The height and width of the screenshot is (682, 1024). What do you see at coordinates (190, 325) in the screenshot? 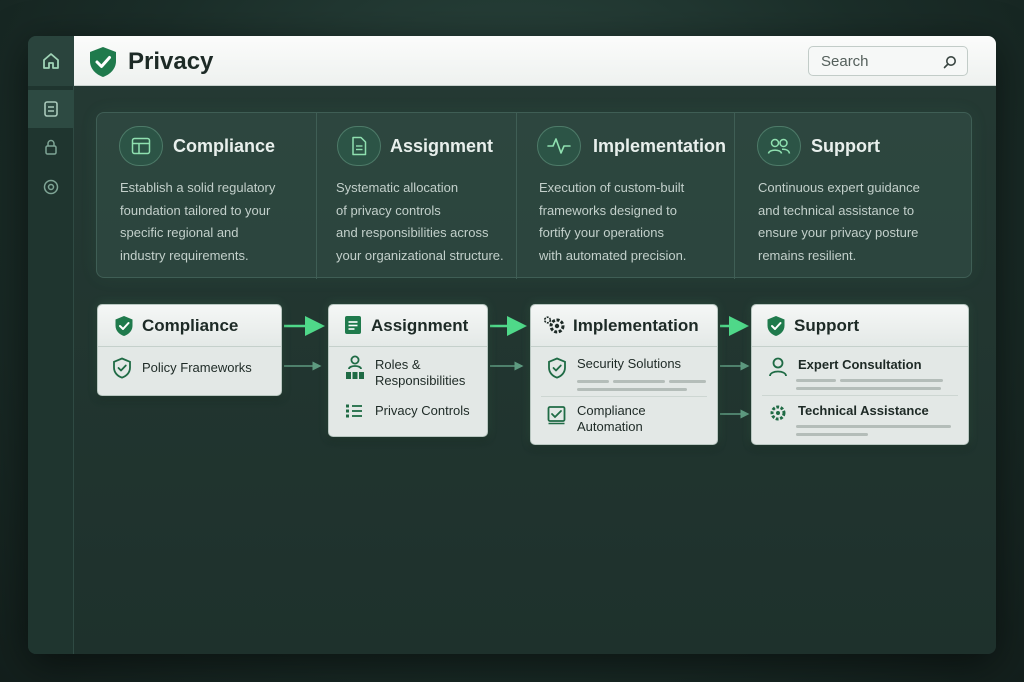
I see `card-title: Compliance` at bounding box center [190, 325].